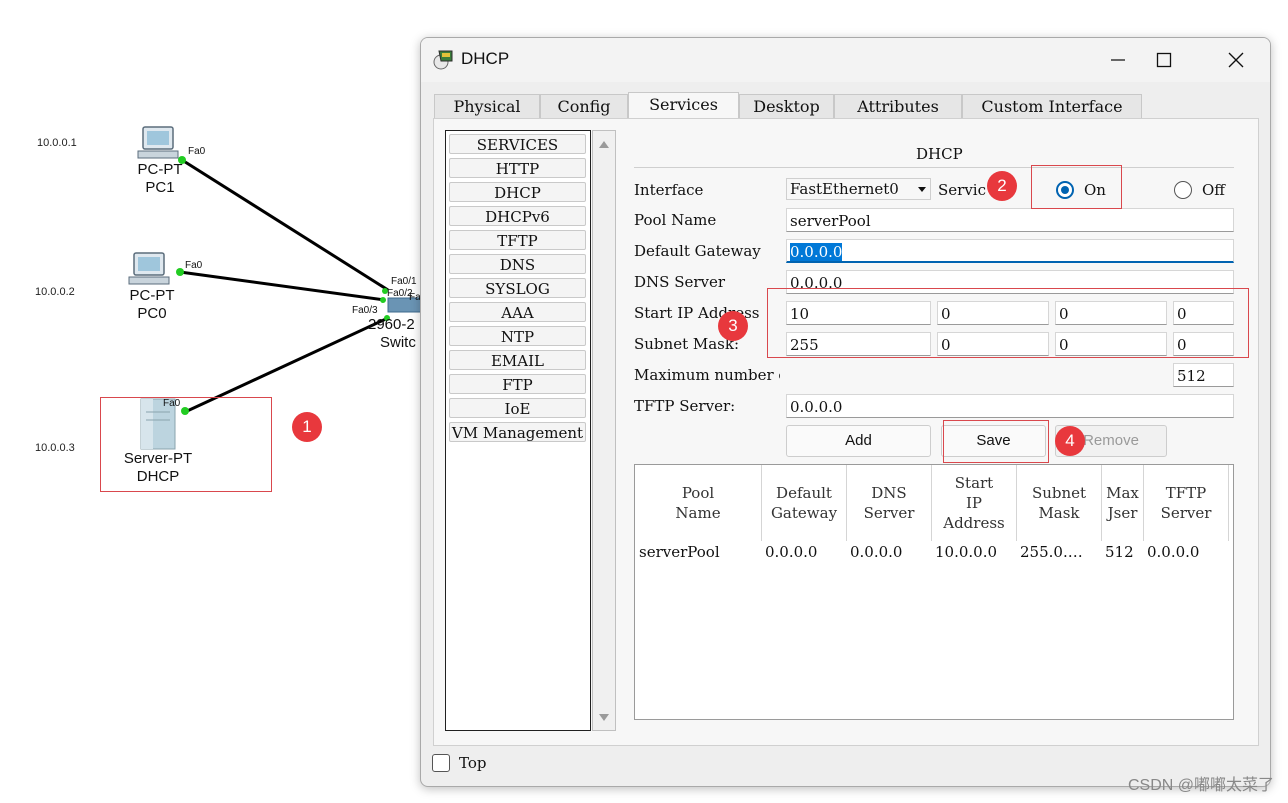 The image size is (1288, 803). I want to click on service-item-ioe: IoE, so click(517, 408).